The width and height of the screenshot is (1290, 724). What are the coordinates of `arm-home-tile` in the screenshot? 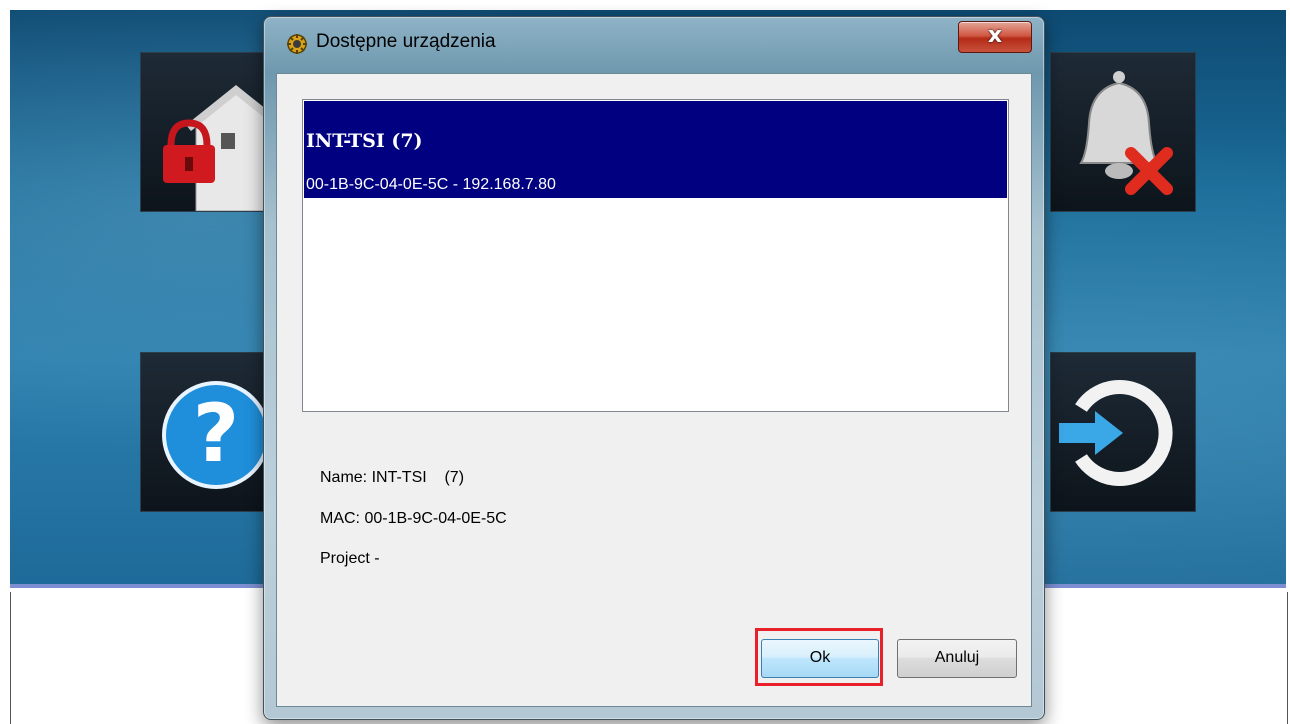 It's located at (211, 132).